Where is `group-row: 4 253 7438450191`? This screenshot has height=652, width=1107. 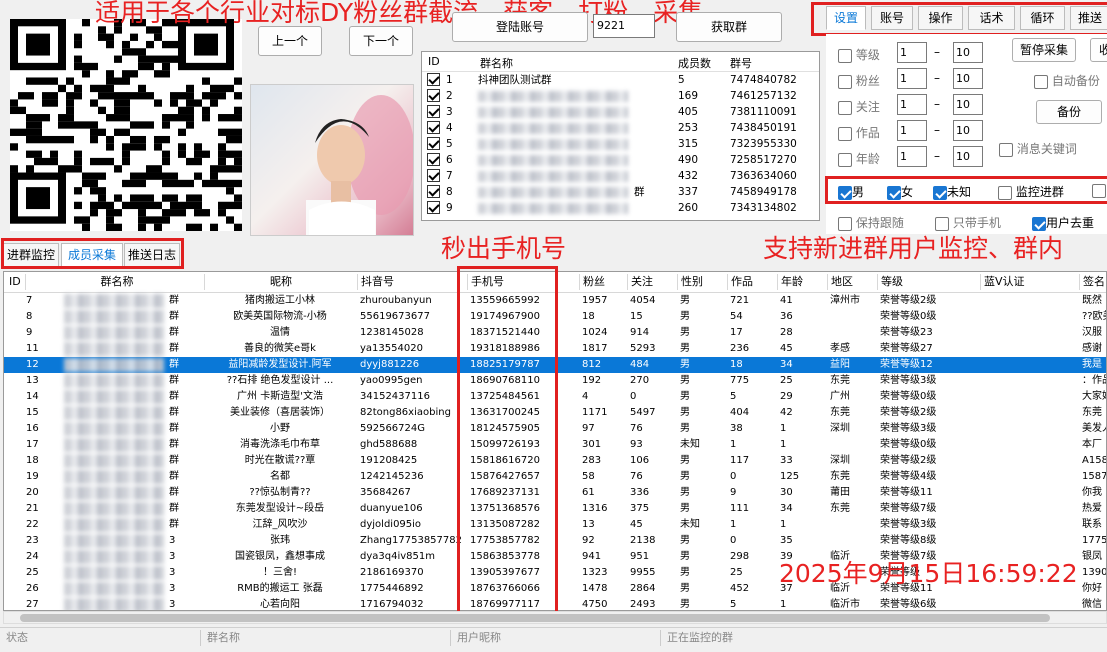 group-row: 4 253 7438450191 is located at coordinates (620, 128).